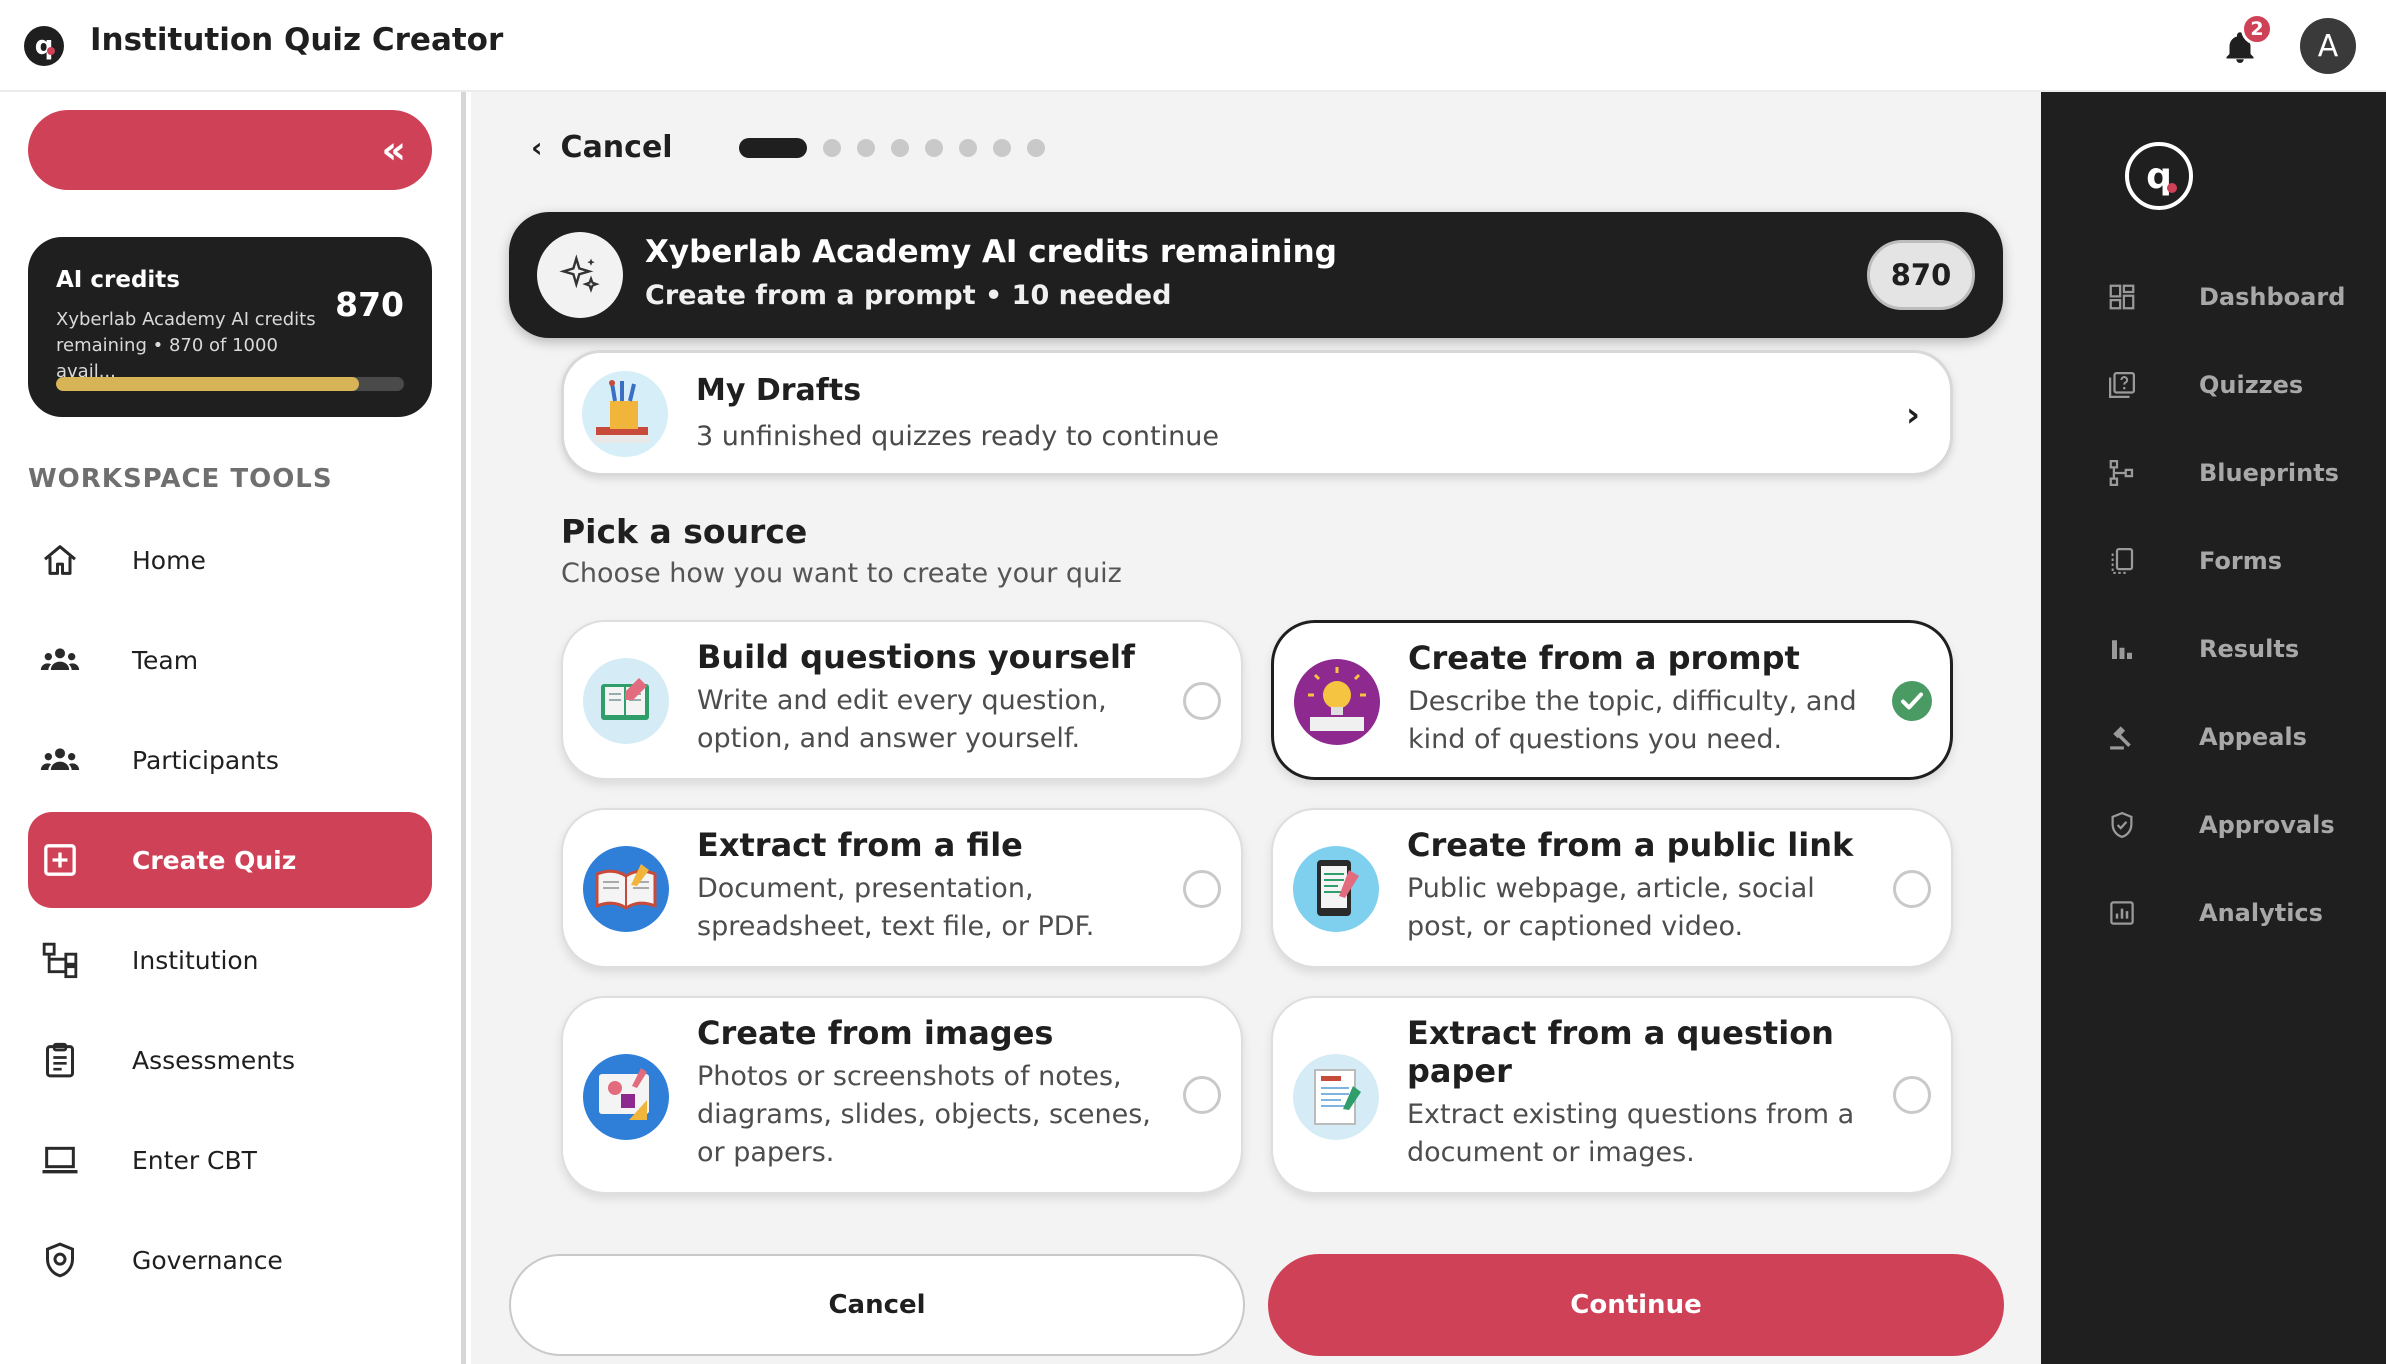 This screenshot has height=1364, width=2386. I want to click on rail-item-appeals: Appeals, so click(2213, 737).